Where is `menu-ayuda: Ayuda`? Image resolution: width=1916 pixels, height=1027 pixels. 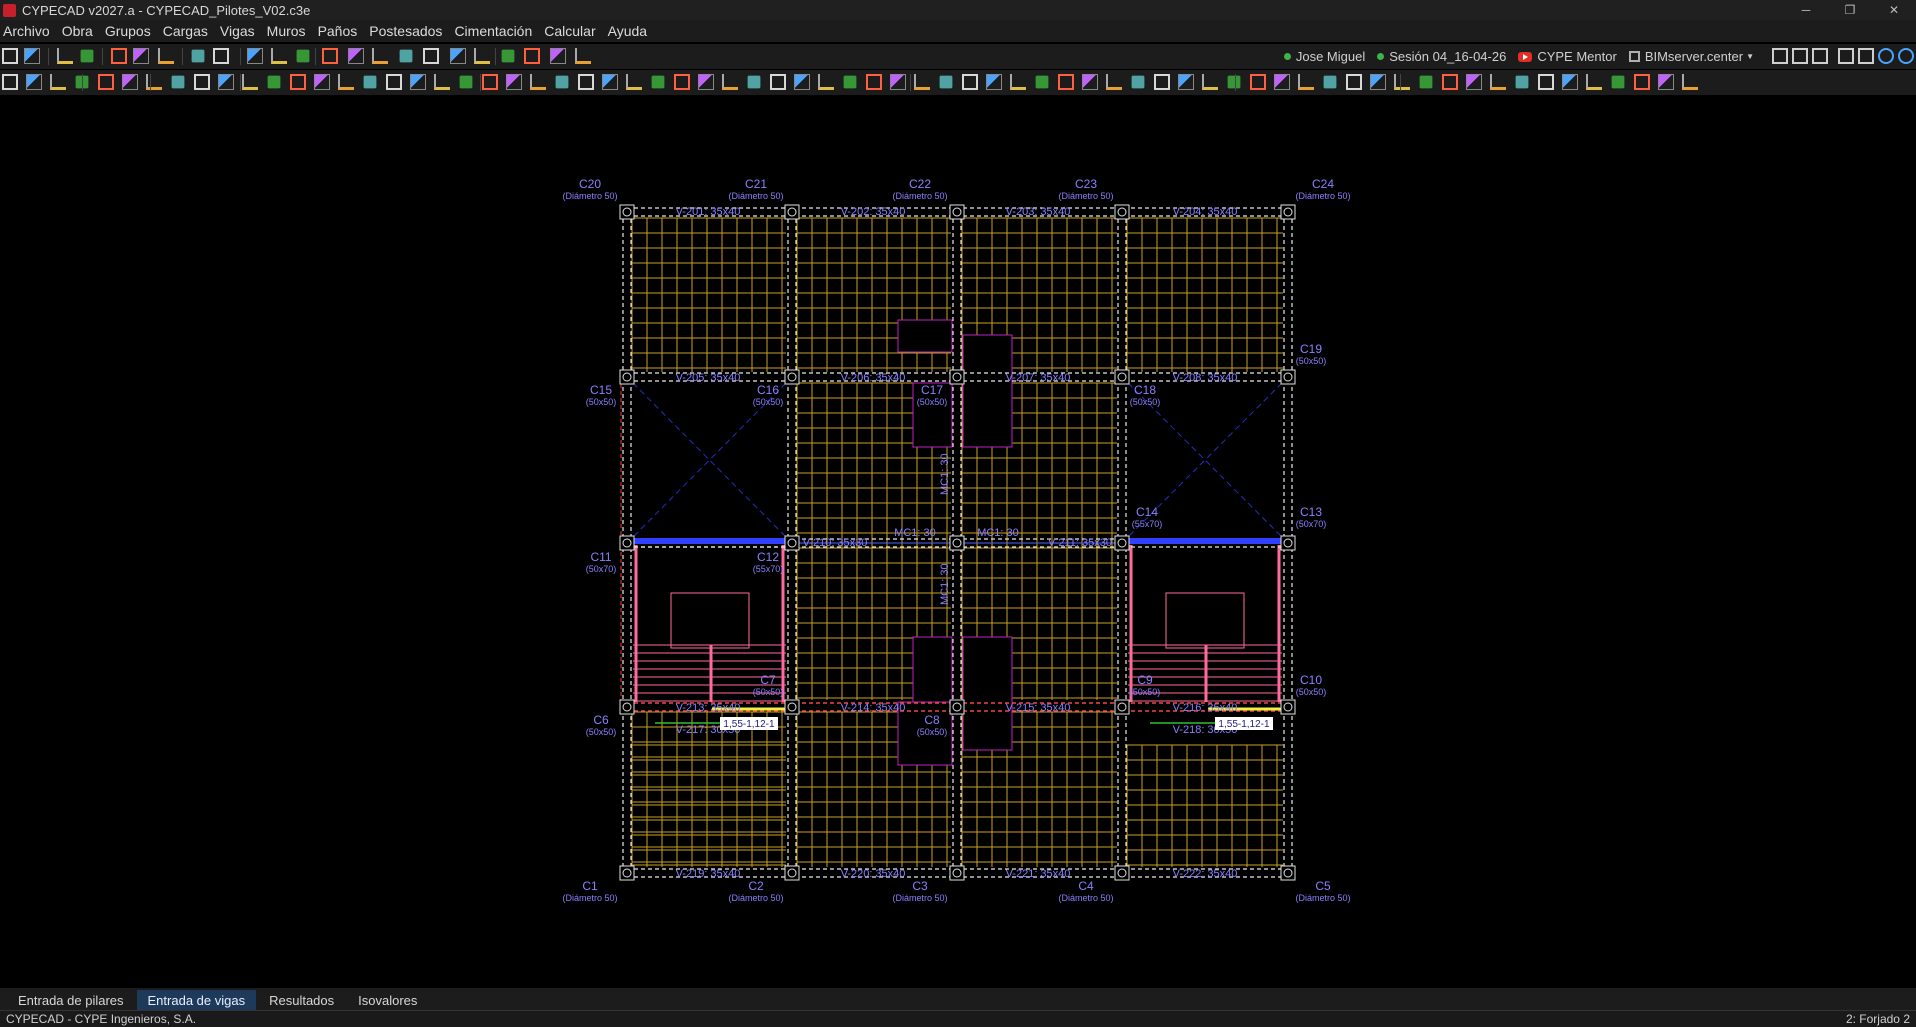 menu-ayuda: Ayuda is located at coordinates (630, 31).